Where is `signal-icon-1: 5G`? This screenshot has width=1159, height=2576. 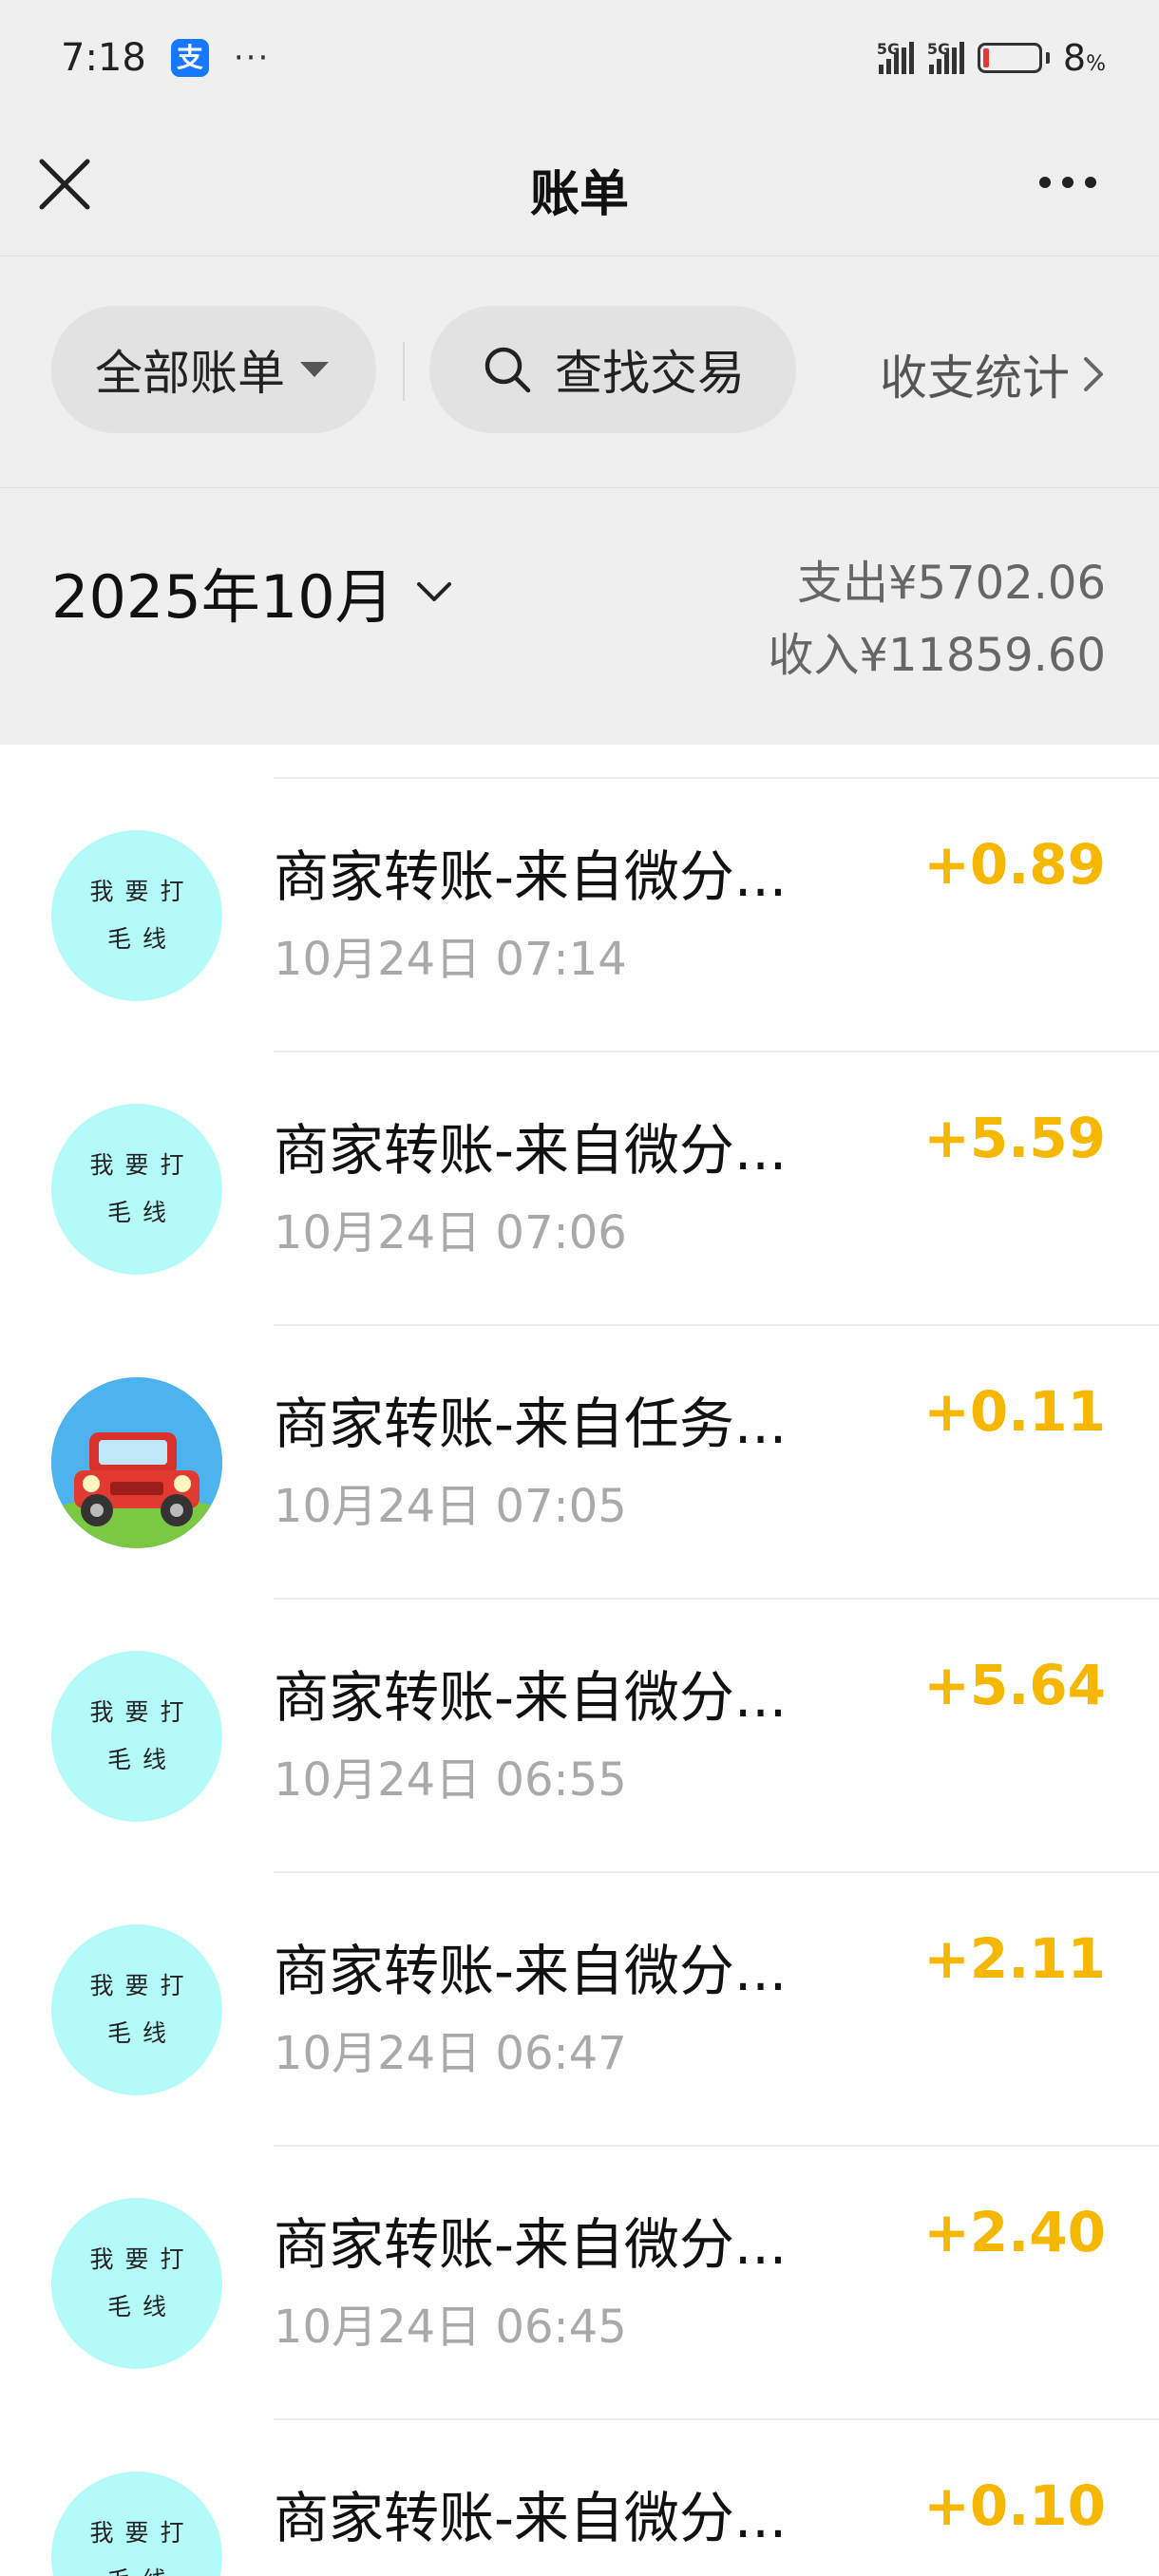 signal-icon-1: 5G is located at coordinates (895, 57).